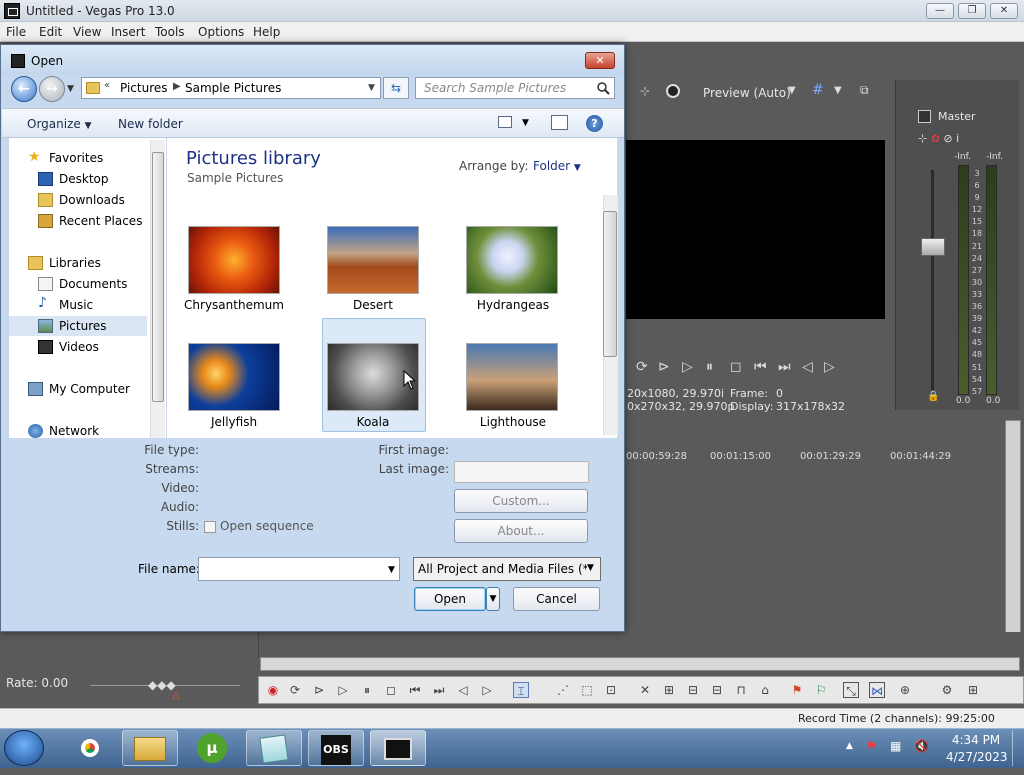 This screenshot has width=1024, height=775. What do you see at coordinates (563, 690) in the screenshot?
I see `envelope-tool-icon: ⋰` at bounding box center [563, 690].